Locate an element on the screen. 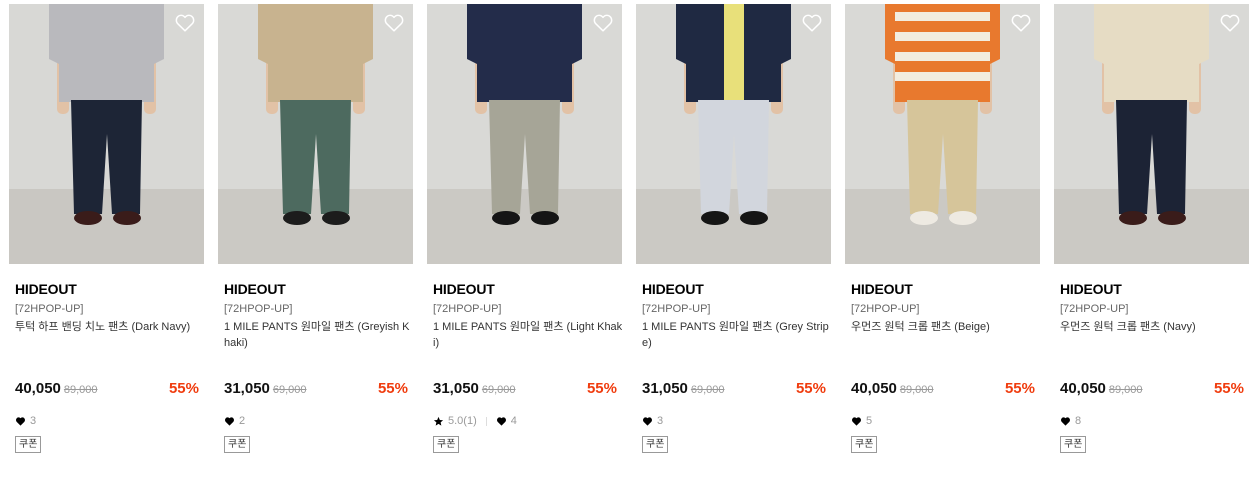 The image size is (1254, 478). rating: 5.0(1) is located at coordinates (455, 421).